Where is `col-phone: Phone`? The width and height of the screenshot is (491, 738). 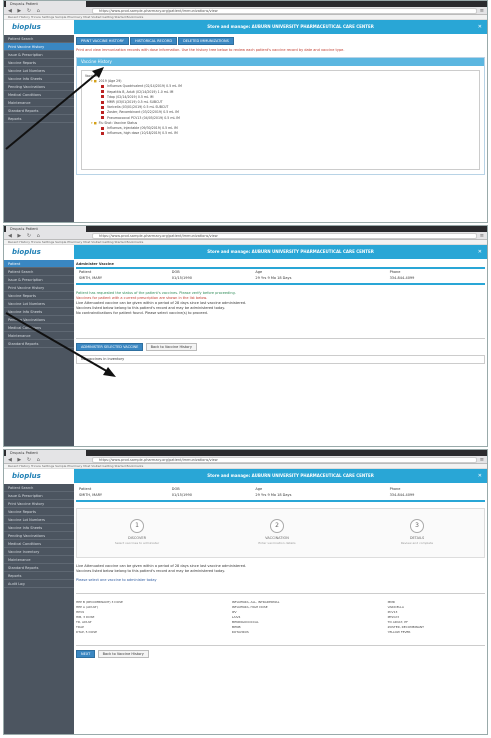
col-phone: Phone is located at coordinates (395, 272).